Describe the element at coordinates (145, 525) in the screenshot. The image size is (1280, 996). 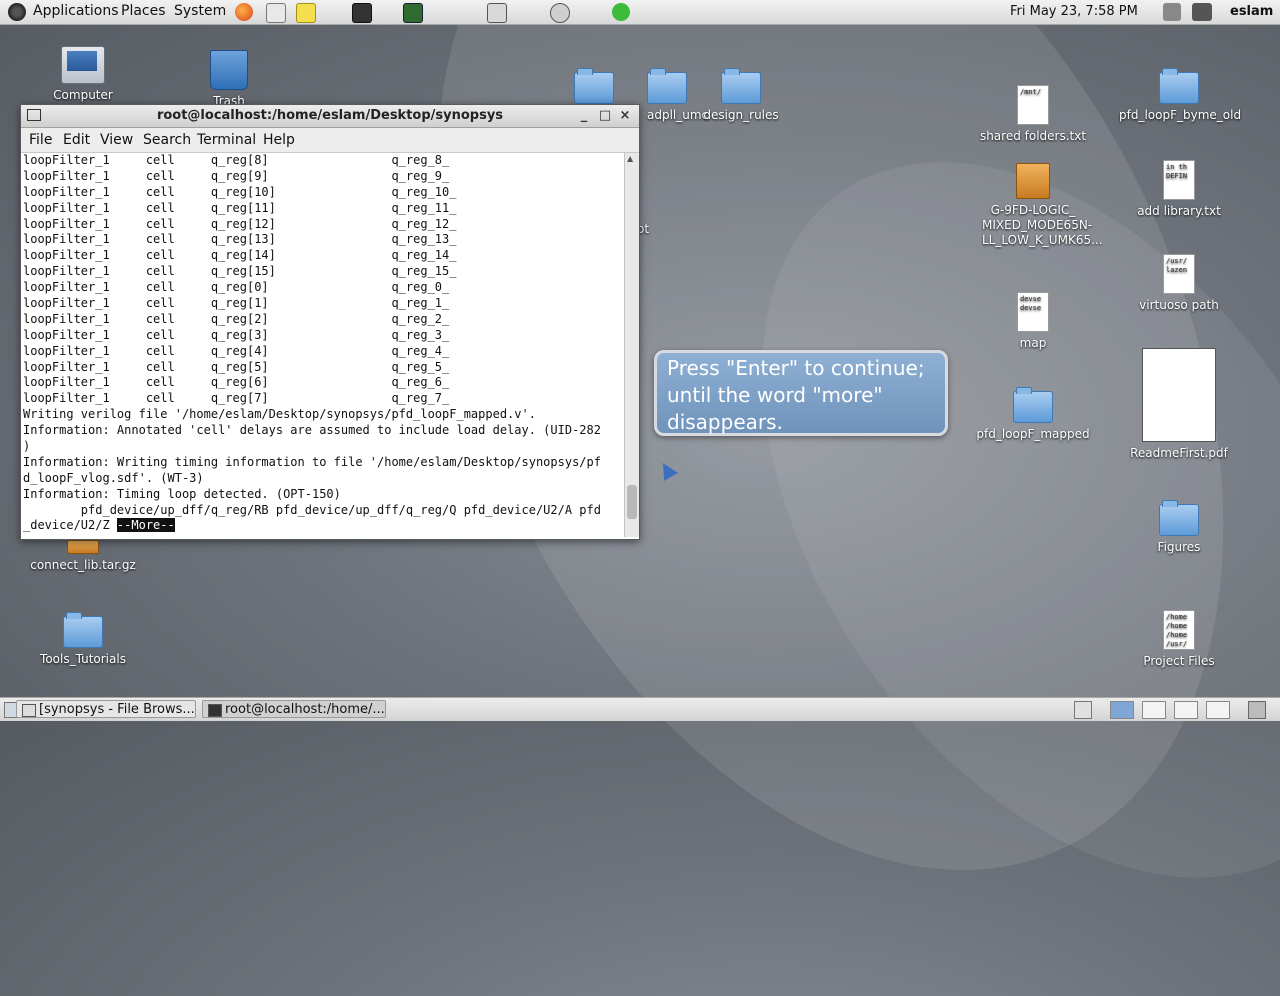
I see `more-prompt: --More--` at that location.